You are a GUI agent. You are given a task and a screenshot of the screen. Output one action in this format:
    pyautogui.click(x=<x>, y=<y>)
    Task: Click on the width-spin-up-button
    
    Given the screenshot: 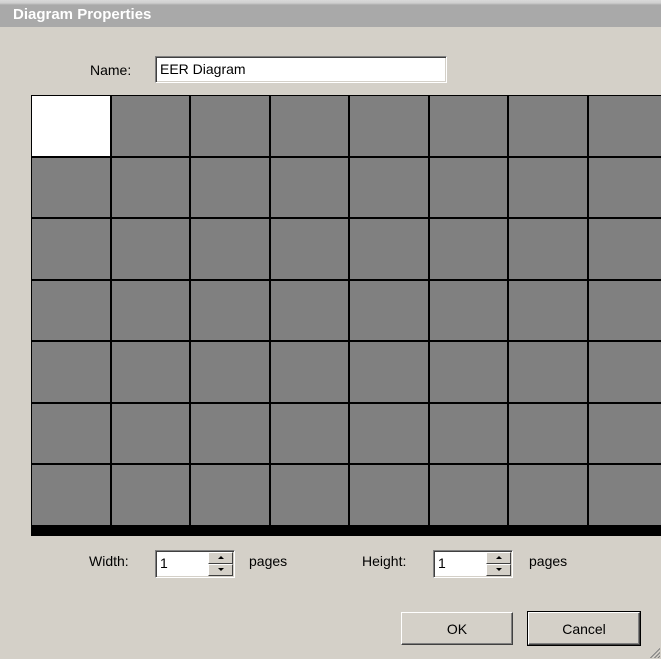 What is the action you would take?
    pyautogui.click(x=220, y=558)
    